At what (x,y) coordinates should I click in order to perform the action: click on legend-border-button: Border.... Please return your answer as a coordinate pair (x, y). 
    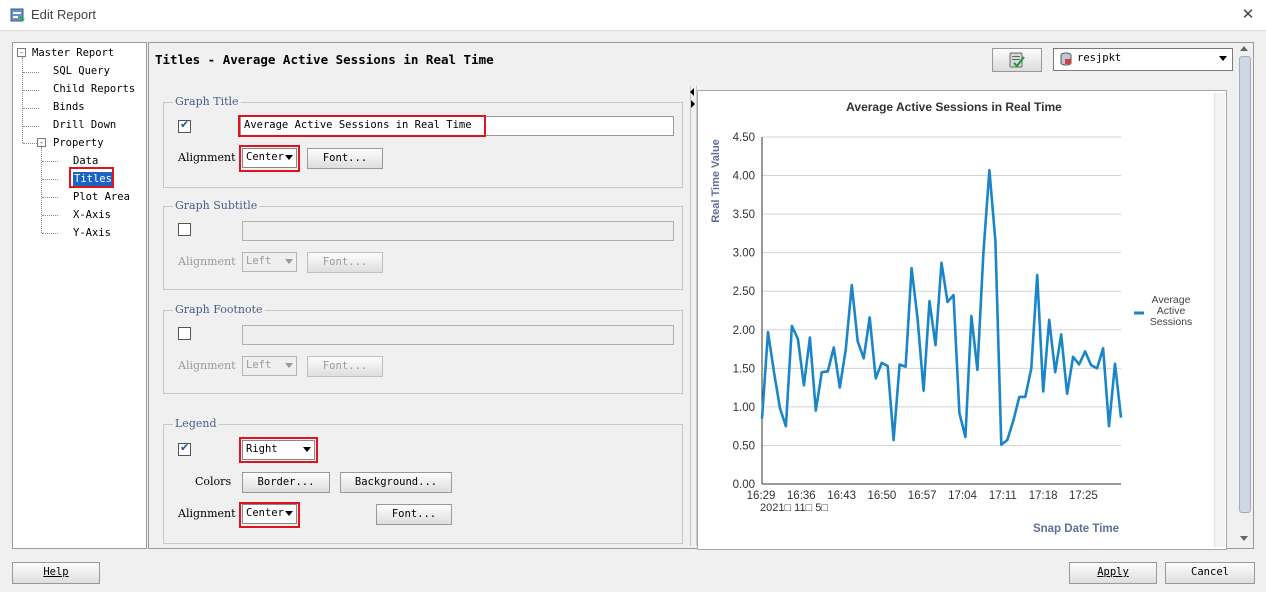
    Looking at the image, I should click on (286, 482).